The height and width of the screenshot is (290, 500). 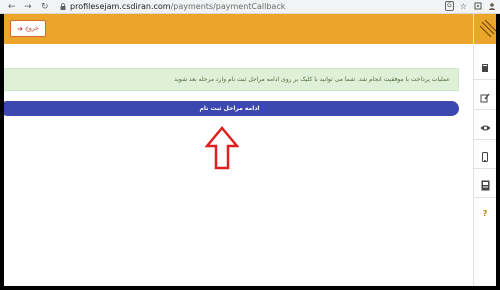 What do you see at coordinates (45, 7) in the screenshot?
I see `reload-button: ↻` at bounding box center [45, 7].